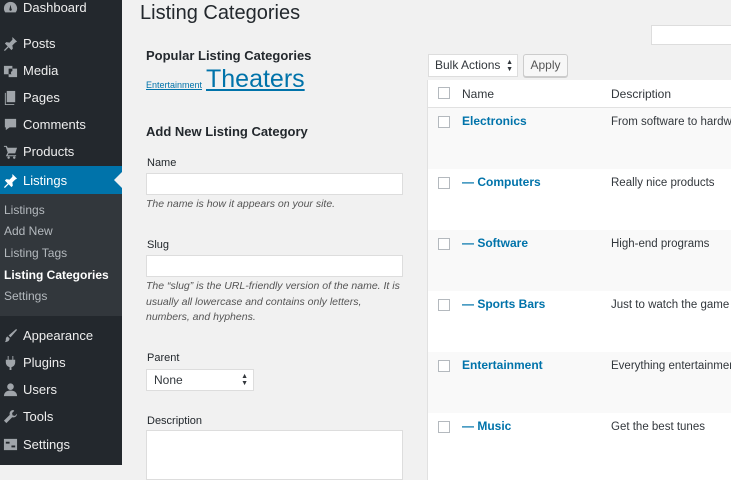  I want to click on menu-item-appearance: Appearance, so click(61, 335).